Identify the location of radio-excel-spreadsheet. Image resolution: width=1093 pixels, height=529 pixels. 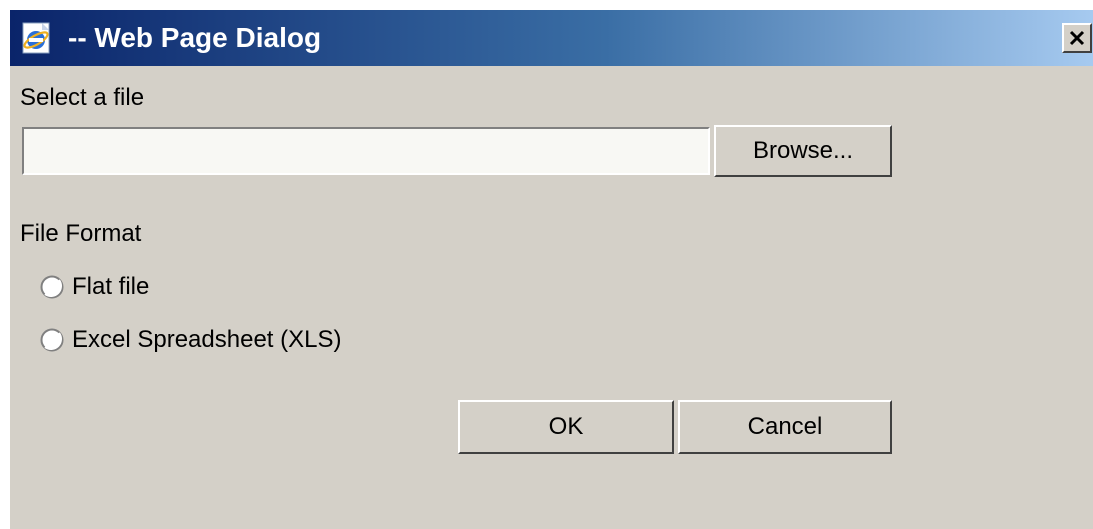
(52, 340).